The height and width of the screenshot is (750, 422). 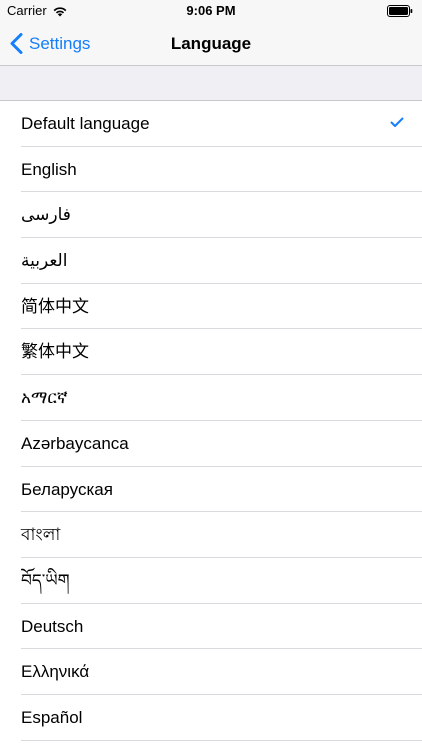 What do you see at coordinates (211, 215) in the screenshot?
I see `language-option: فارسی` at bounding box center [211, 215].